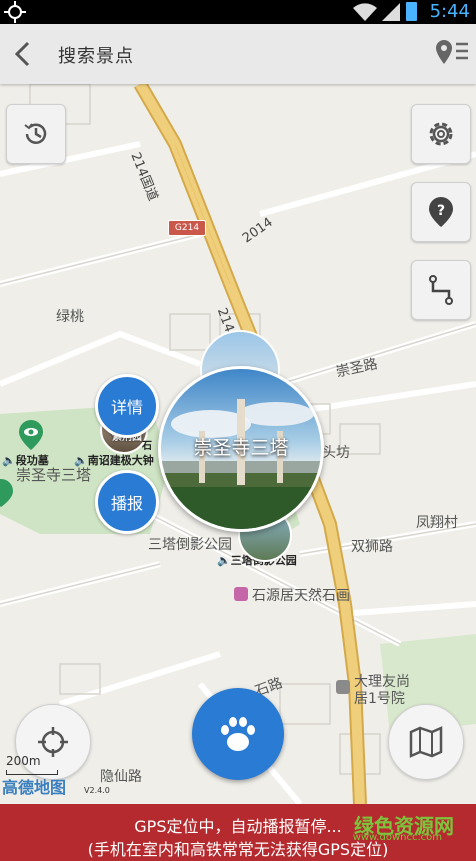 The height and width of the screenshot is (861, 476). I want to click on help-button: ?, so click(441, 212).